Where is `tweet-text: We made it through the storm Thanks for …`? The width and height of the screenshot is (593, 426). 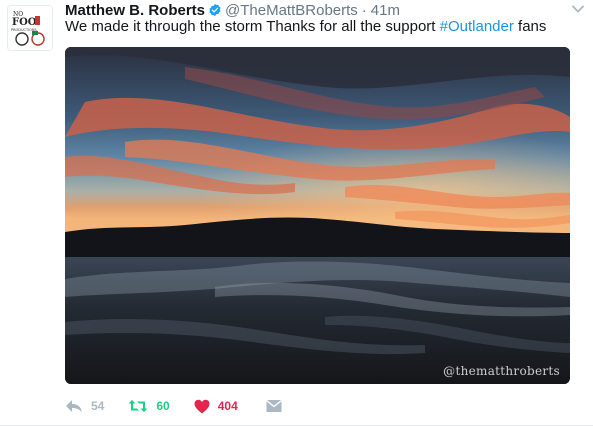 tweet-text: We made it through the storm Thanks for … is located at coordinates (305, 27).